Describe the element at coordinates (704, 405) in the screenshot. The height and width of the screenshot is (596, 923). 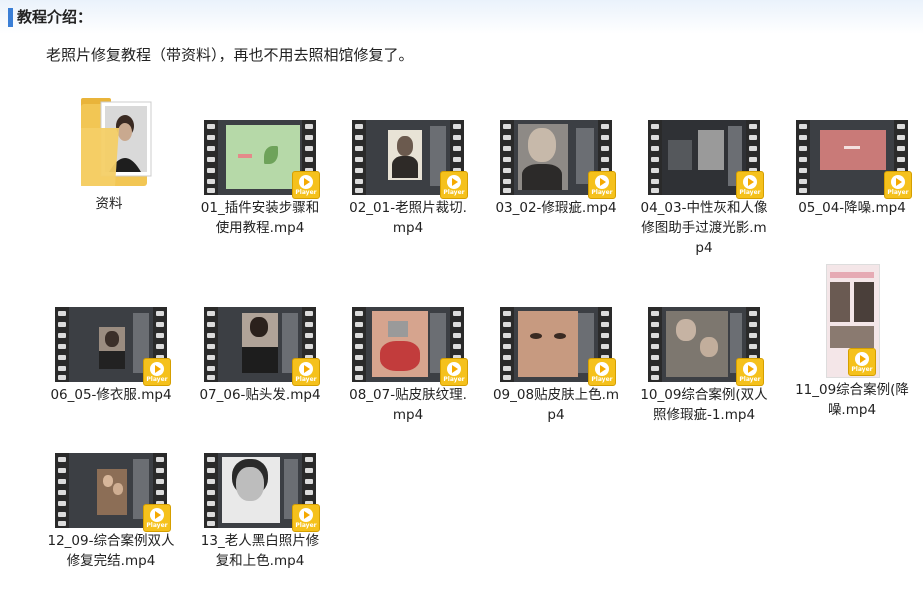
I see `file-label: 10_09综合案例(双人照修瑕疵-1.mp4` at that location.